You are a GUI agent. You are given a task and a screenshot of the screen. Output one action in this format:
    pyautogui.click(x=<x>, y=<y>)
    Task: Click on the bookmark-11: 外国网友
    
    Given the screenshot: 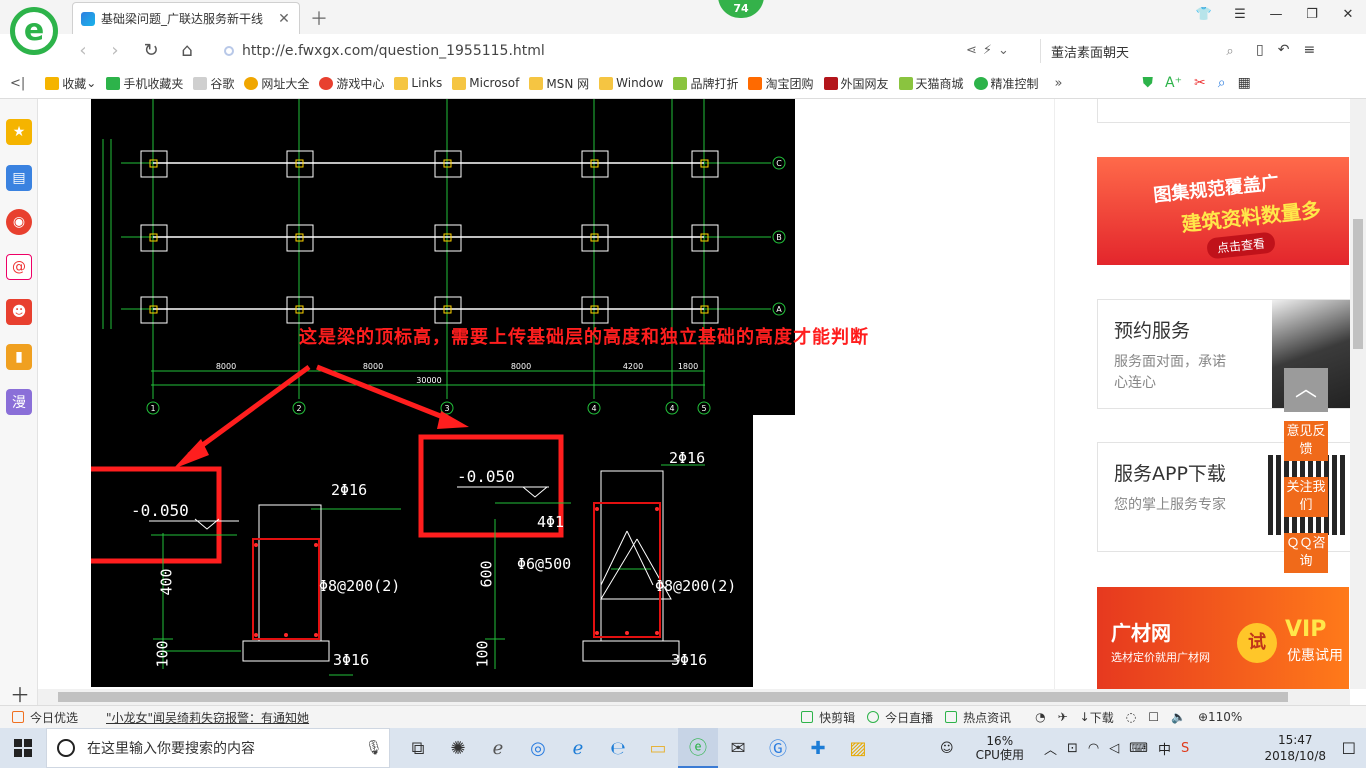 What is the action you would take?
    pyautogui.click(x=856, y=83)
    